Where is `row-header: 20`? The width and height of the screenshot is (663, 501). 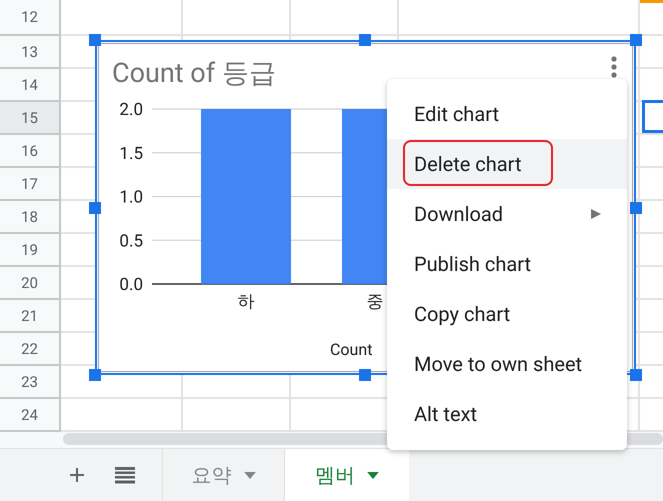
row-header: 20 is located at coordinates (30, 283).